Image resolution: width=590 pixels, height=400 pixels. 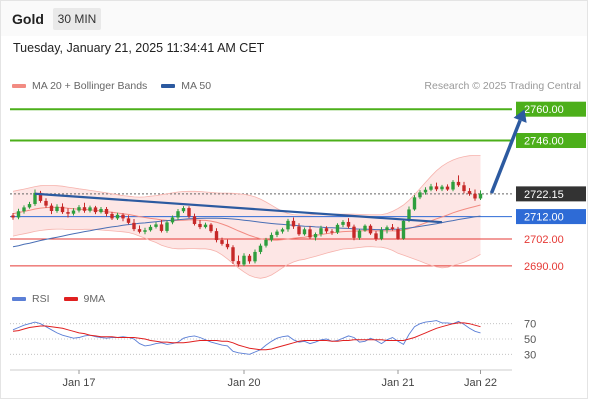 What do you see at coordinates (243, 383) in the screenshot?
I see `x-tick-label-1: Jan 20` at bounding box center [243, 383].